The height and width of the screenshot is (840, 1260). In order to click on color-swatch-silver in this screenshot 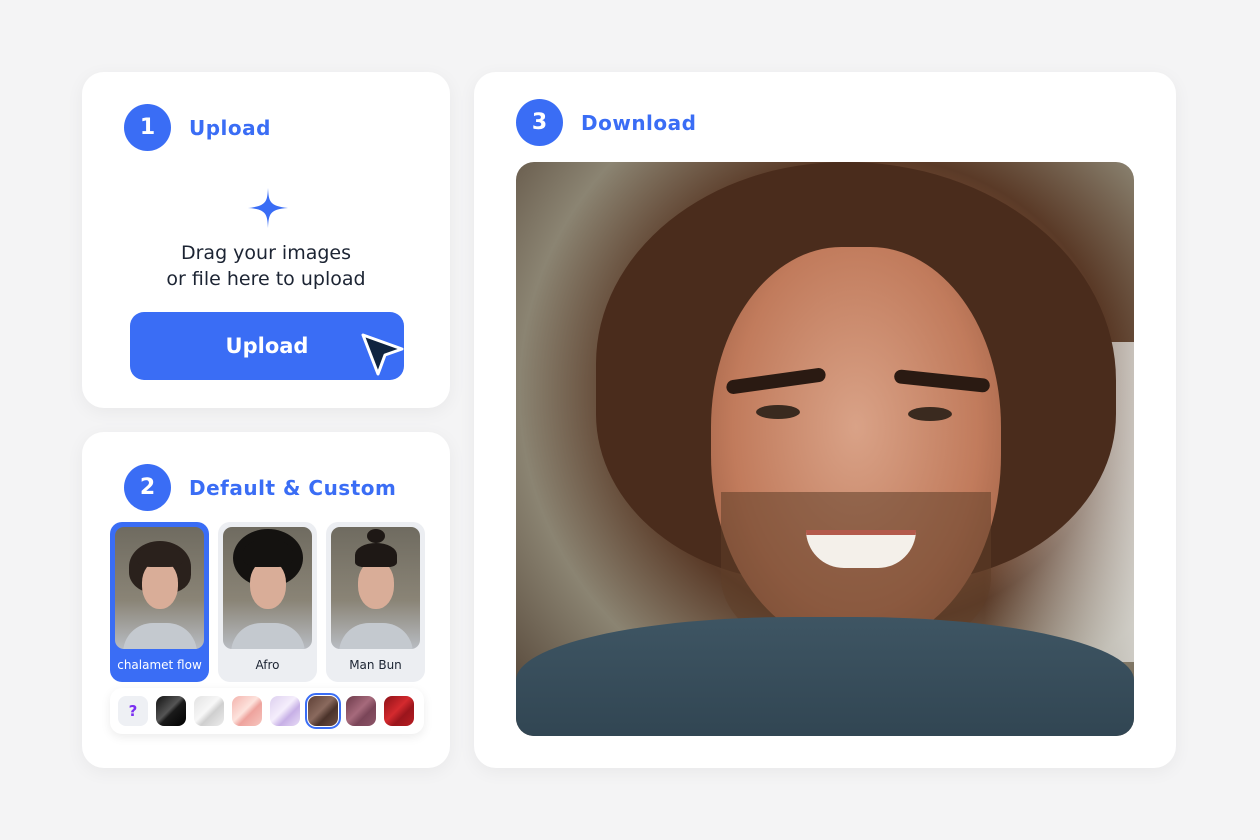, I will do `click(209, 711)`.